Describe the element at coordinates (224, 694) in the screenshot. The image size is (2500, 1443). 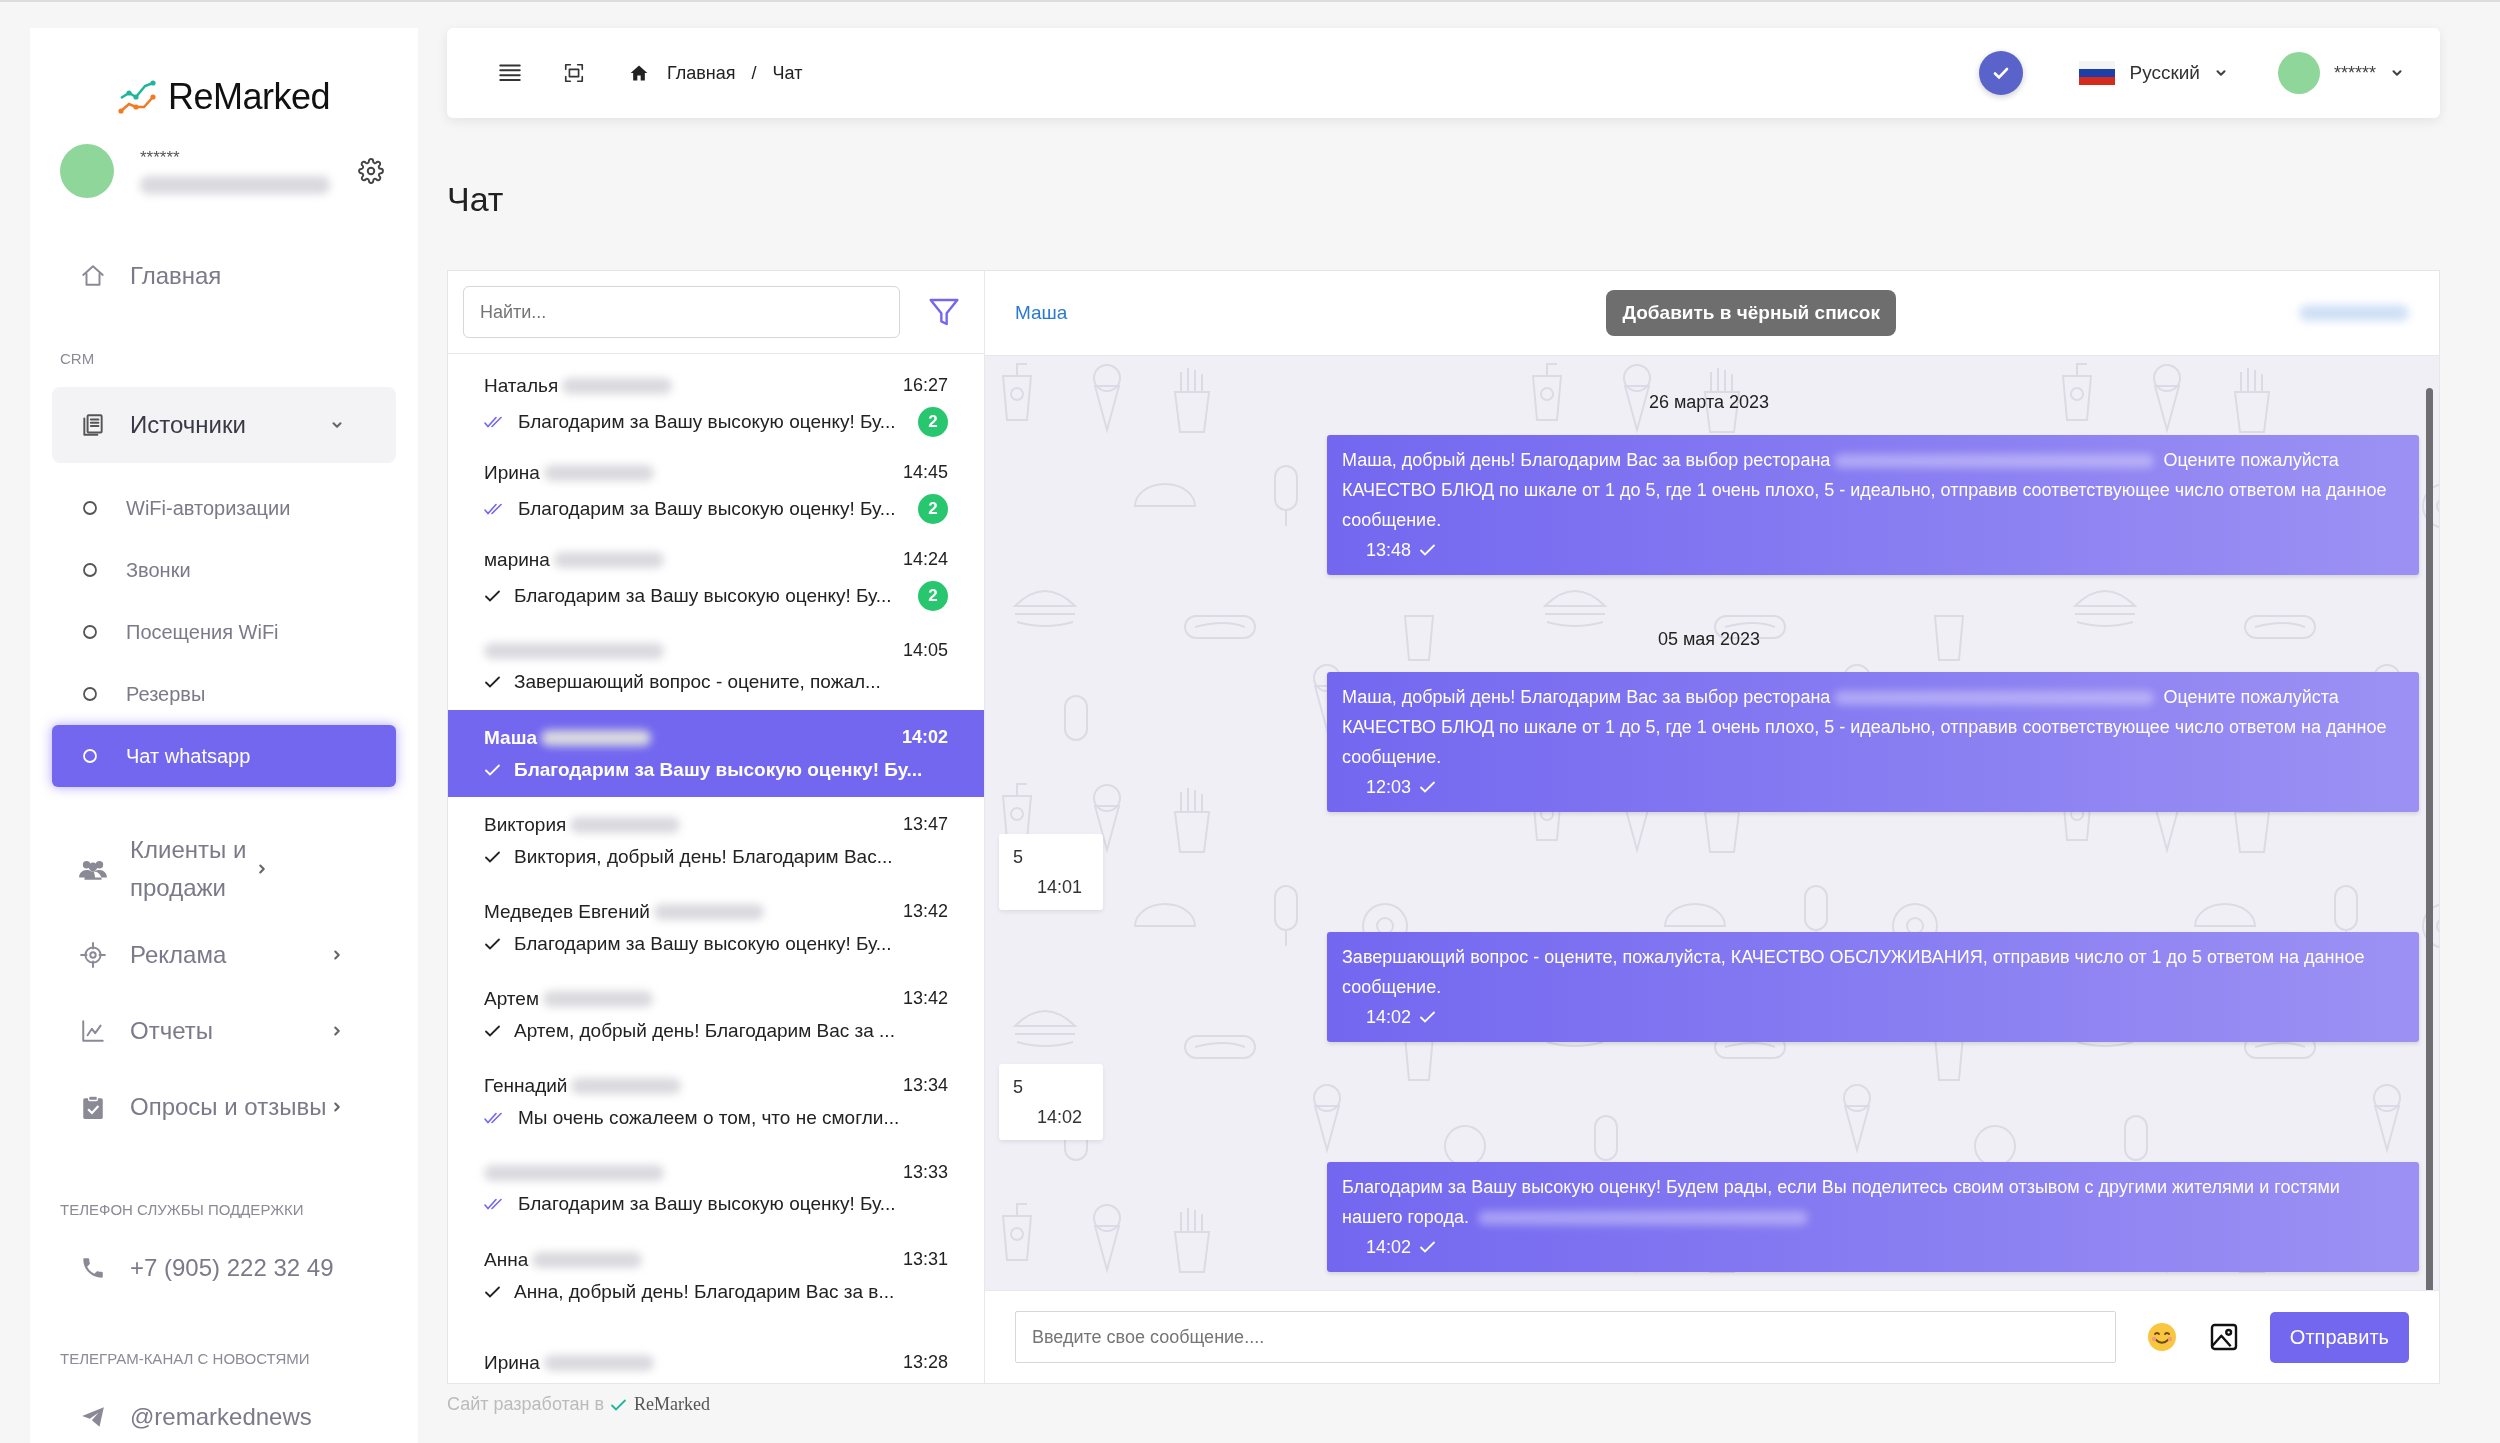
I see `nav-subitem: Резервы` at that location.